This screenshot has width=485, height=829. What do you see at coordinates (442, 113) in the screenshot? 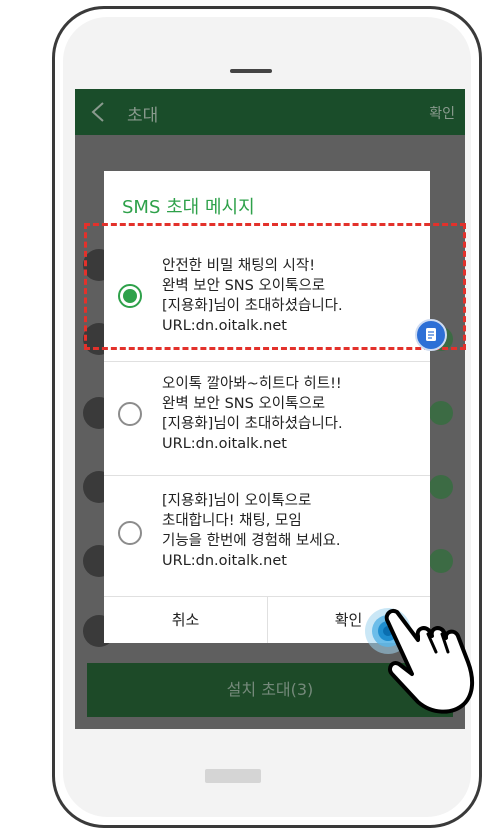
I see `header-confirm-button: 확인` at bounding box center [442, 113].